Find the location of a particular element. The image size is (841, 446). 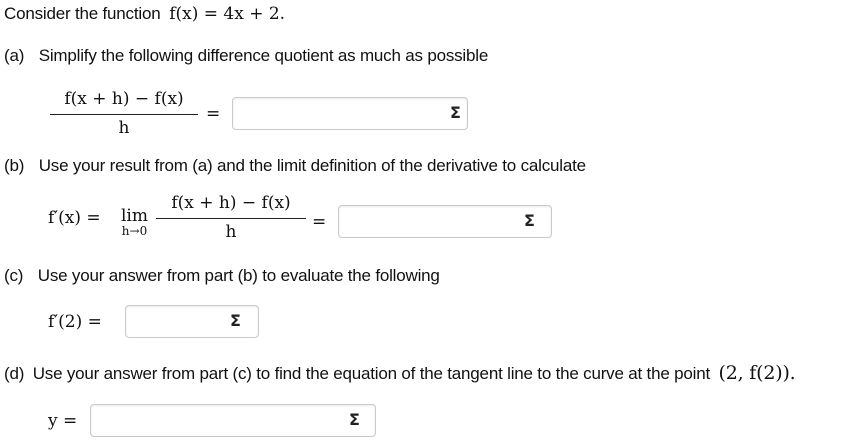

part-a-answer-input is located at coordinates (350, 113).